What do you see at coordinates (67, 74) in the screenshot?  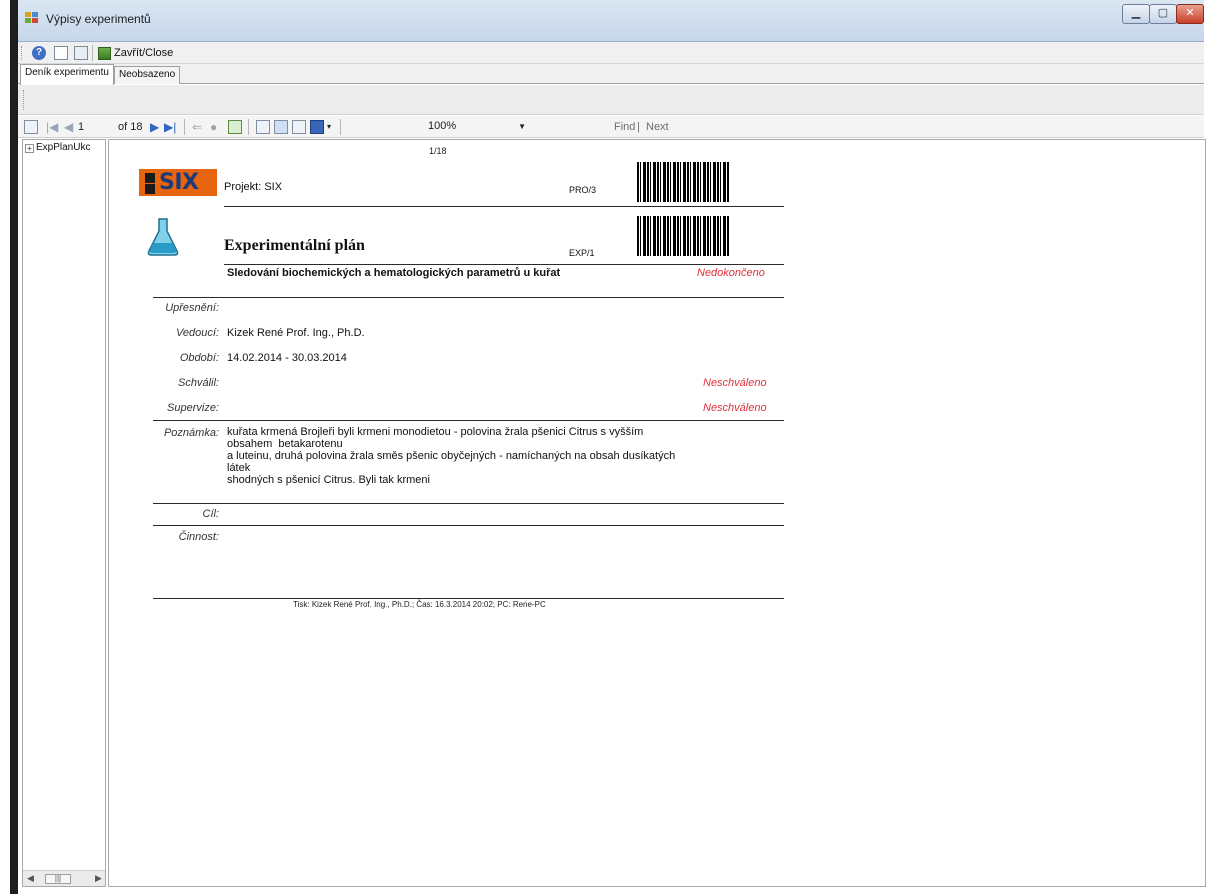 I see `tab-denik-experimentu: Deník experimentu` at bounding box center [67, 74].